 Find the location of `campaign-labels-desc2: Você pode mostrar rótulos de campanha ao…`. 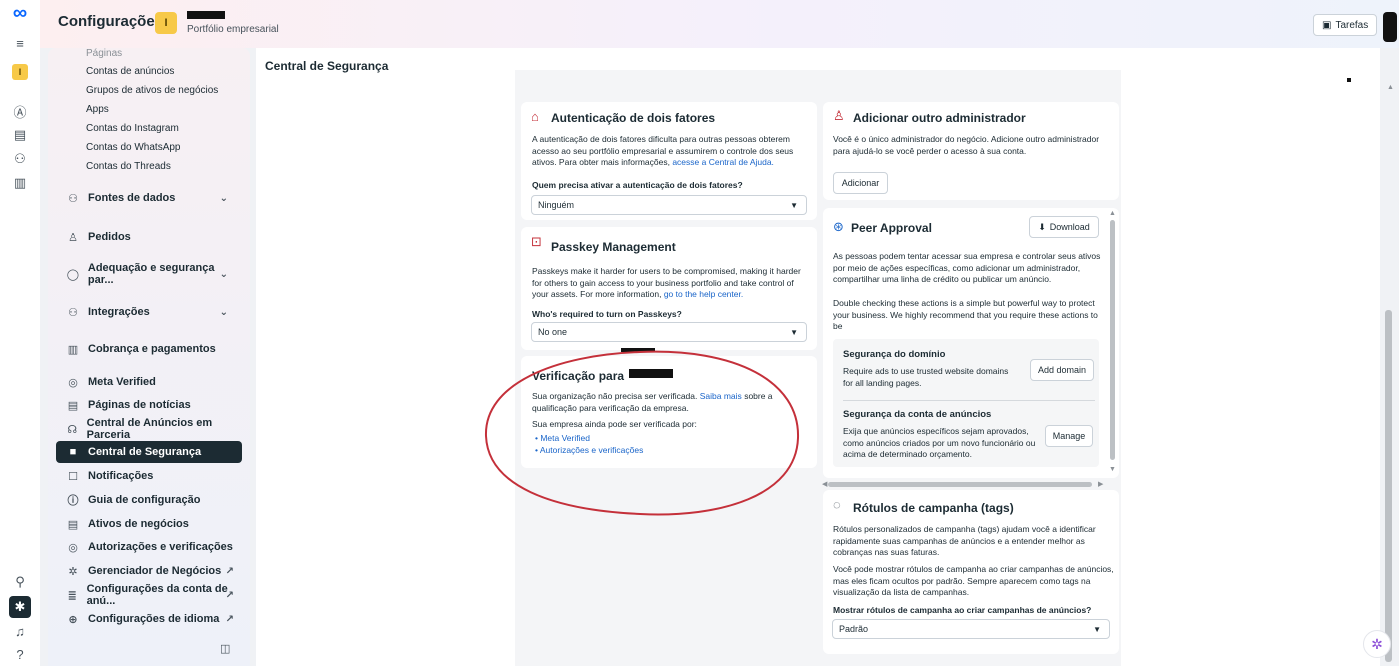

campaign-labels-desc2: Você pode mostrar rótulos de campanha ao… is located at coordinates (973, 580).